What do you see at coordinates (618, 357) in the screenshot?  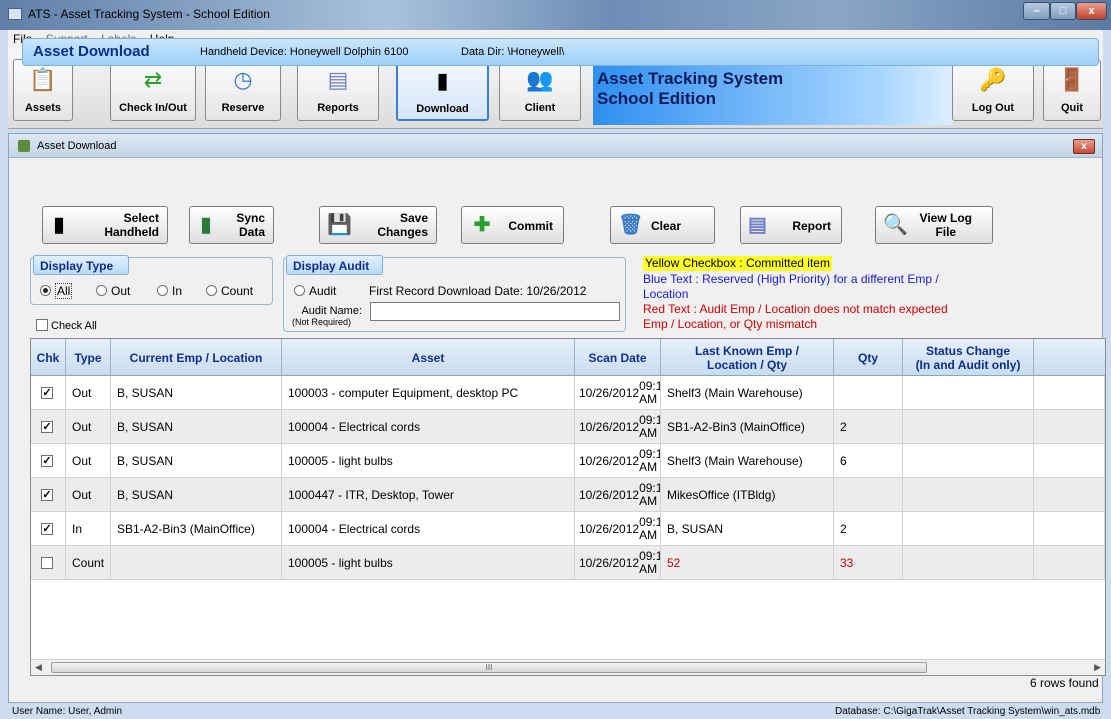 I see `col-header-scan-date: Scan Date` at bounding box center [618, 357].